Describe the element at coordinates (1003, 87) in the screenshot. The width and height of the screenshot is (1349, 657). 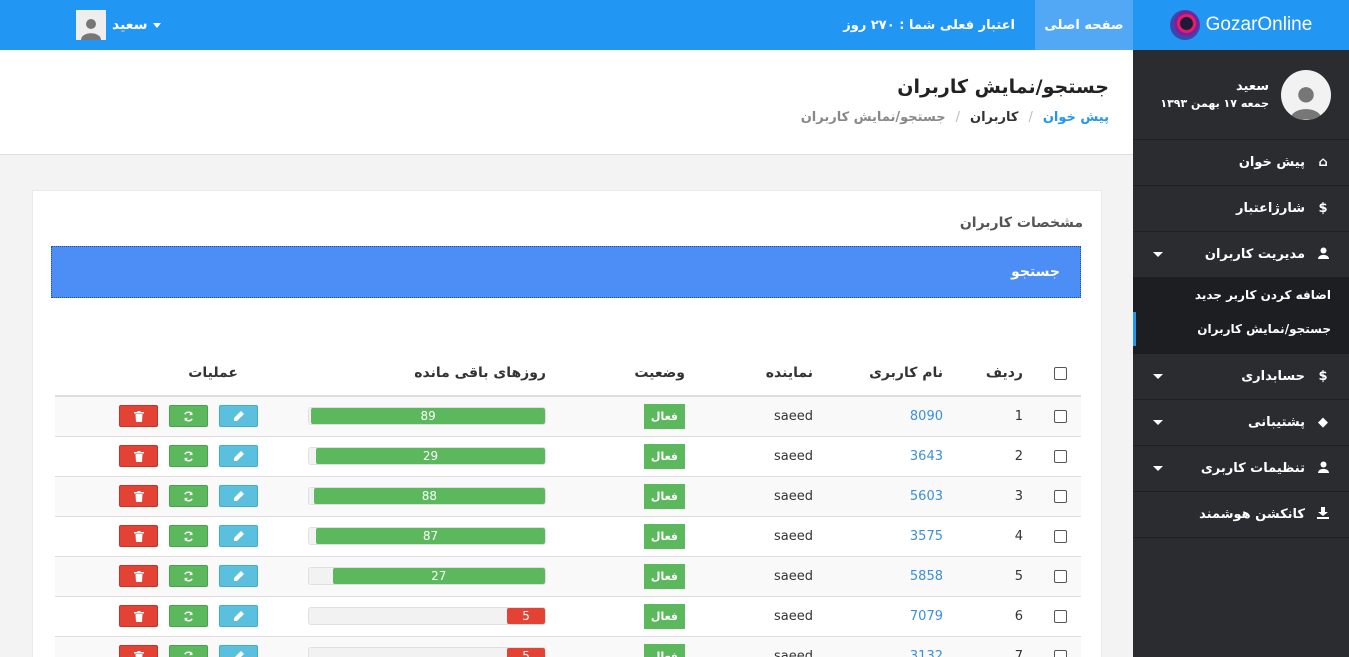
I see `page-title: جستجو/نمایش کاربران` at that location.